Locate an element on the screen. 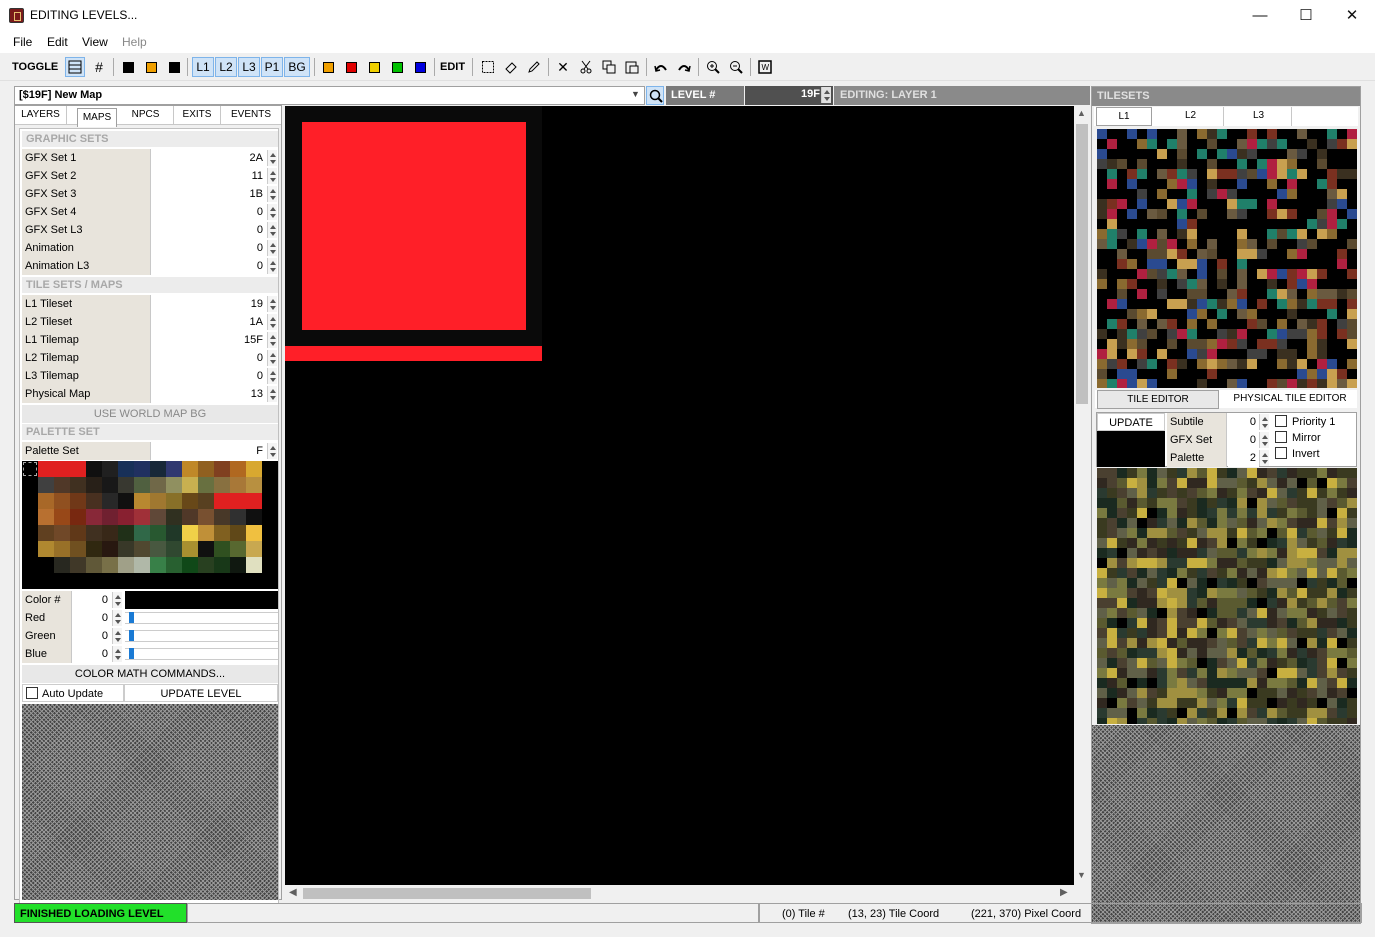 The width and height of the screenshot is (1375, 937). mirror-check-box is located at coordinates (1281, 437).